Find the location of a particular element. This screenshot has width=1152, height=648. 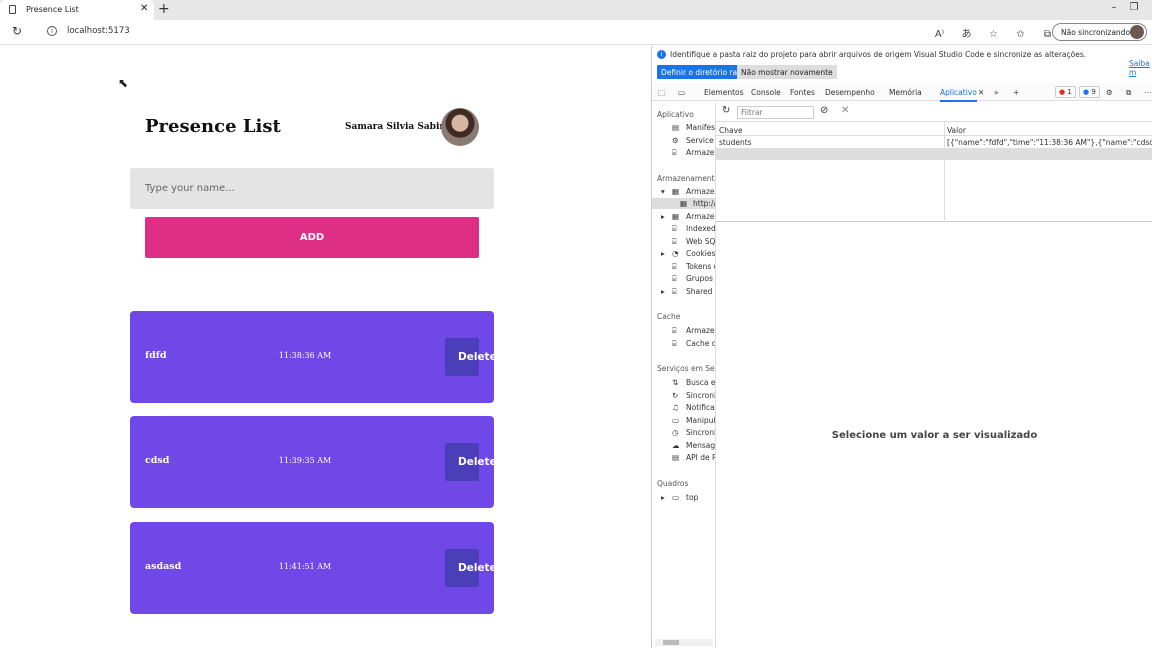

sidebar-item-top-frame: top is located at coordinates (692, 497).